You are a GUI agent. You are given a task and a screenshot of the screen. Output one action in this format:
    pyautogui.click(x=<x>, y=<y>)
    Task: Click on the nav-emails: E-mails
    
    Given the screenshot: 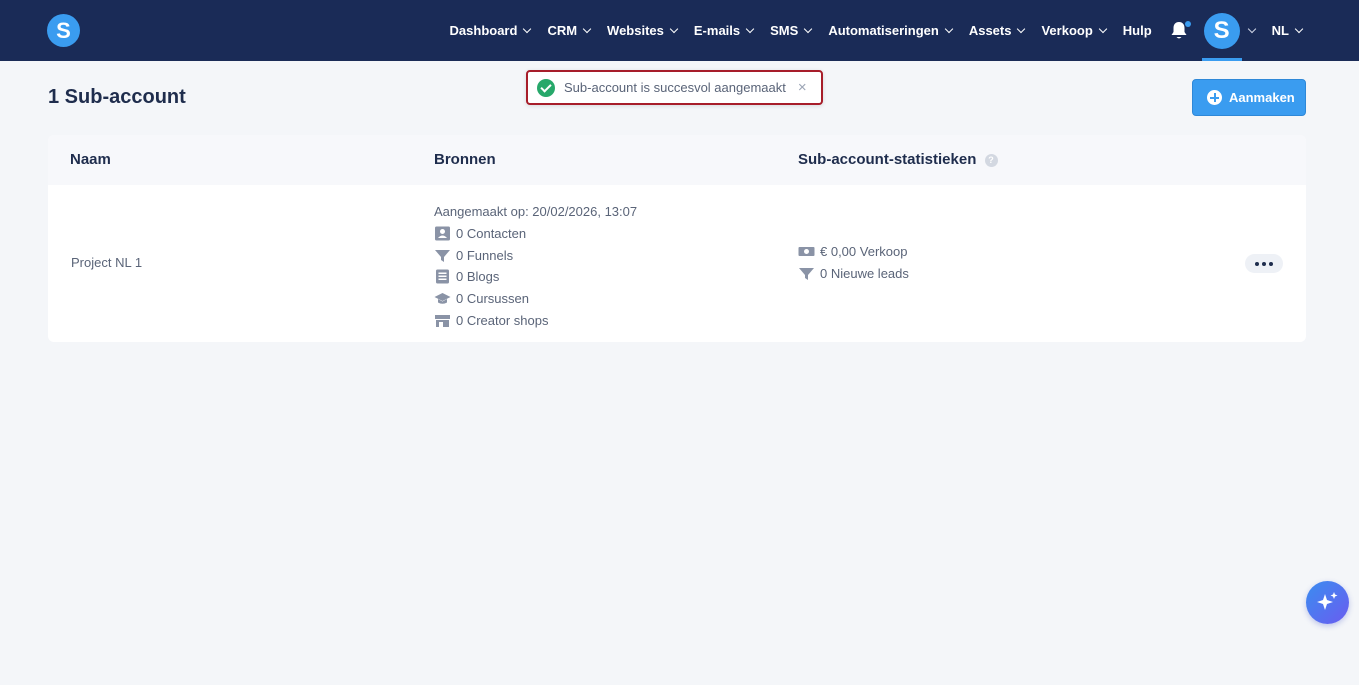 What is the action you would take?
    pyautogui.click(x=724, y=30)
    